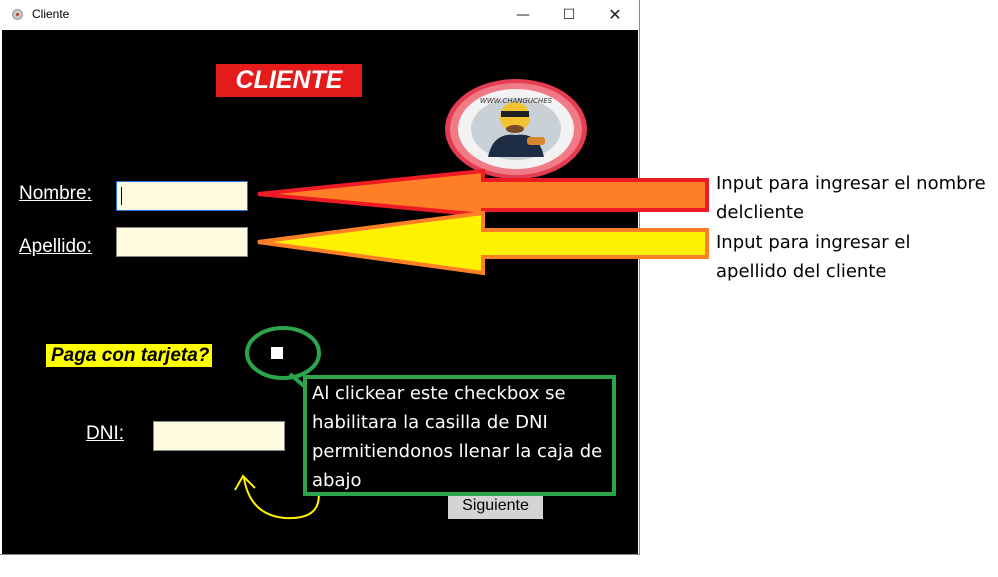 The width and height of the screenshot is (998, 577). What do you see at coordinates (851, 198) in the screenshot?
I see `annotation-nombre: Input para ingresar el nombre delcliente` at bounding box center [851, 198].